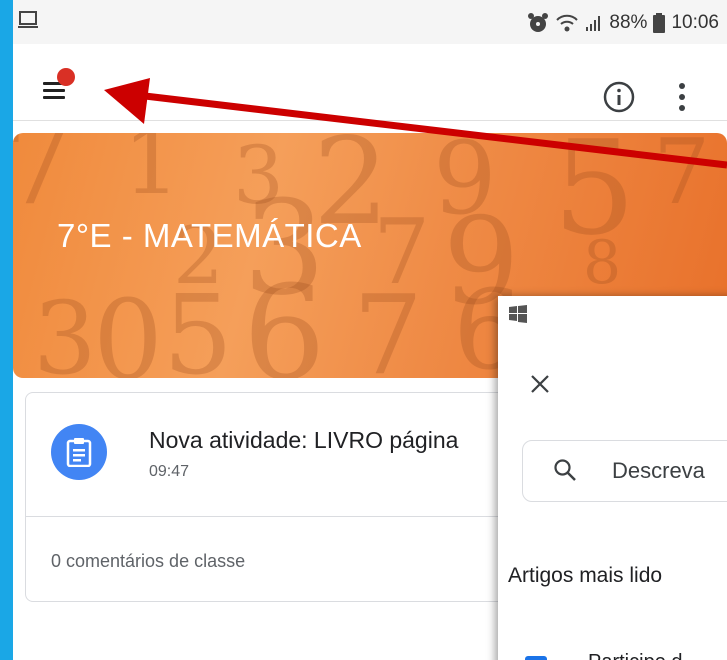 The width and height of the screenshot is (727, 660). What do you see at coordinates (415, 123) in the screenshot?
I see `annotation-arrows` at bounding box center [415, 123].